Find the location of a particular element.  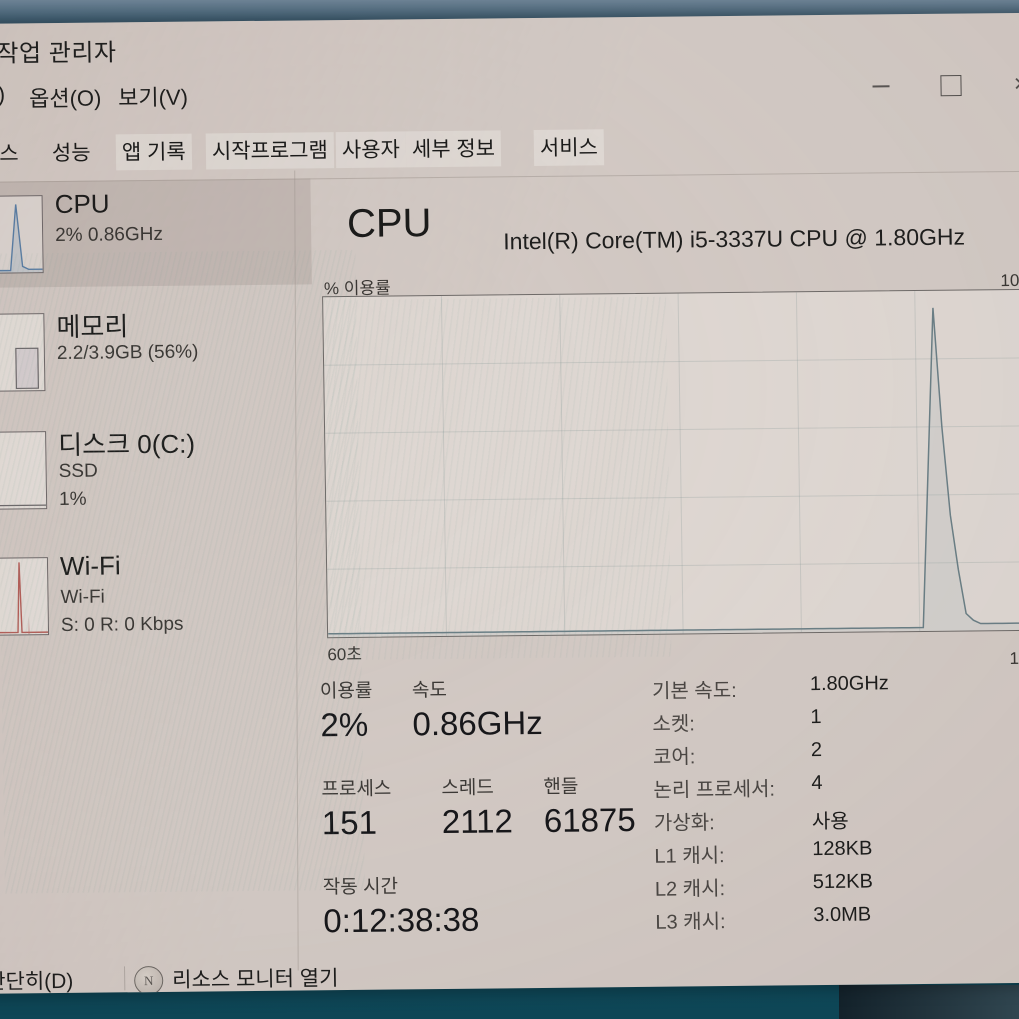

cpu-model-name: Intel(R) Core(TM) i5-3337U CPU @ 1.80GHz is located at coordinates (734, 239).